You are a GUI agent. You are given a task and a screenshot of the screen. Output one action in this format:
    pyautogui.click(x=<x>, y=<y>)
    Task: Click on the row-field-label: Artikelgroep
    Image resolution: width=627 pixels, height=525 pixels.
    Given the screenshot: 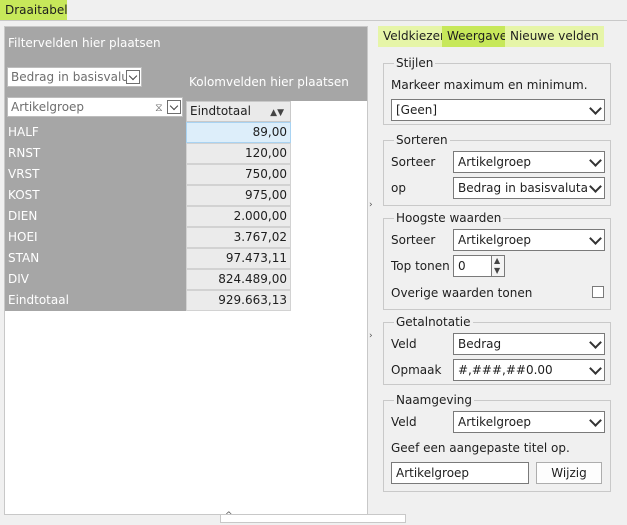 What is the action you would take?
    pyautogui.click(x=48, y=107)
    